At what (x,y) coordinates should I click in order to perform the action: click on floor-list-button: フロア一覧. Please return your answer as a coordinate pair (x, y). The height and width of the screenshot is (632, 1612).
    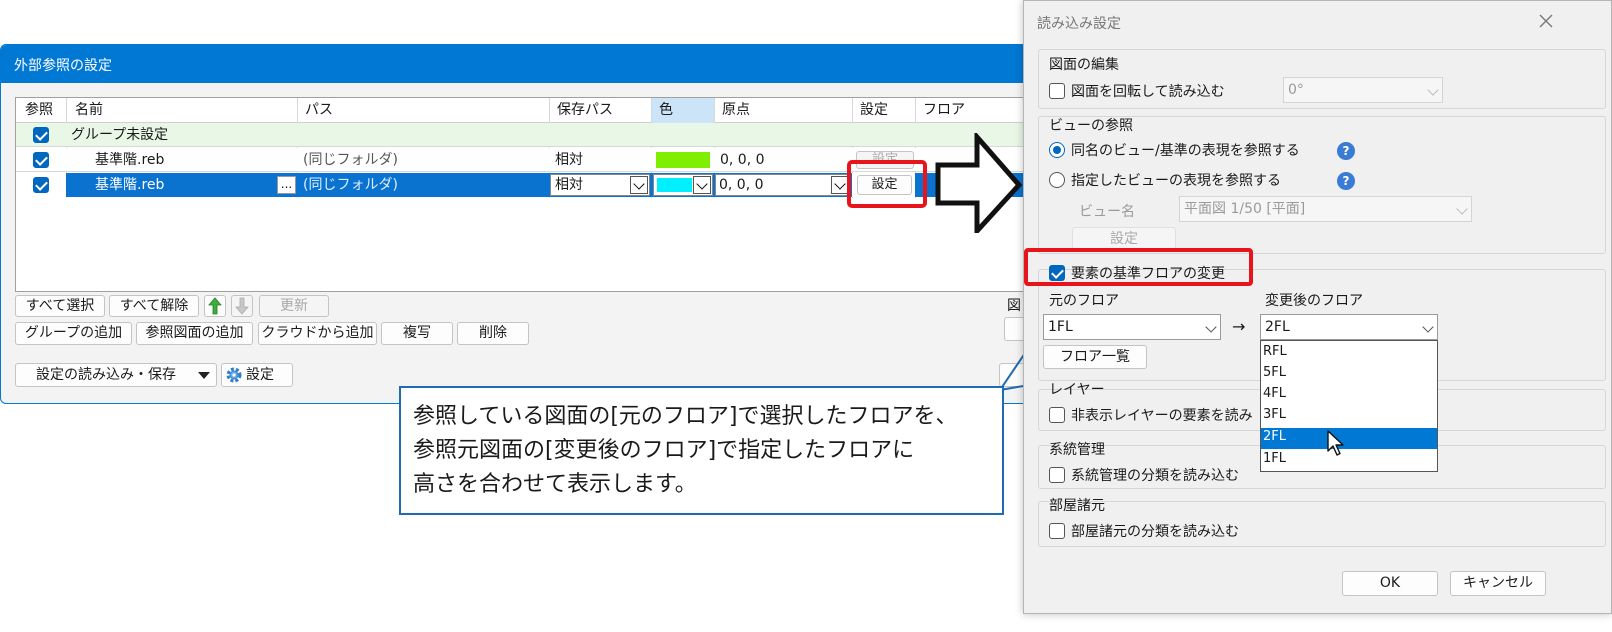
    Looking at the image, I should click on (1095, 357).